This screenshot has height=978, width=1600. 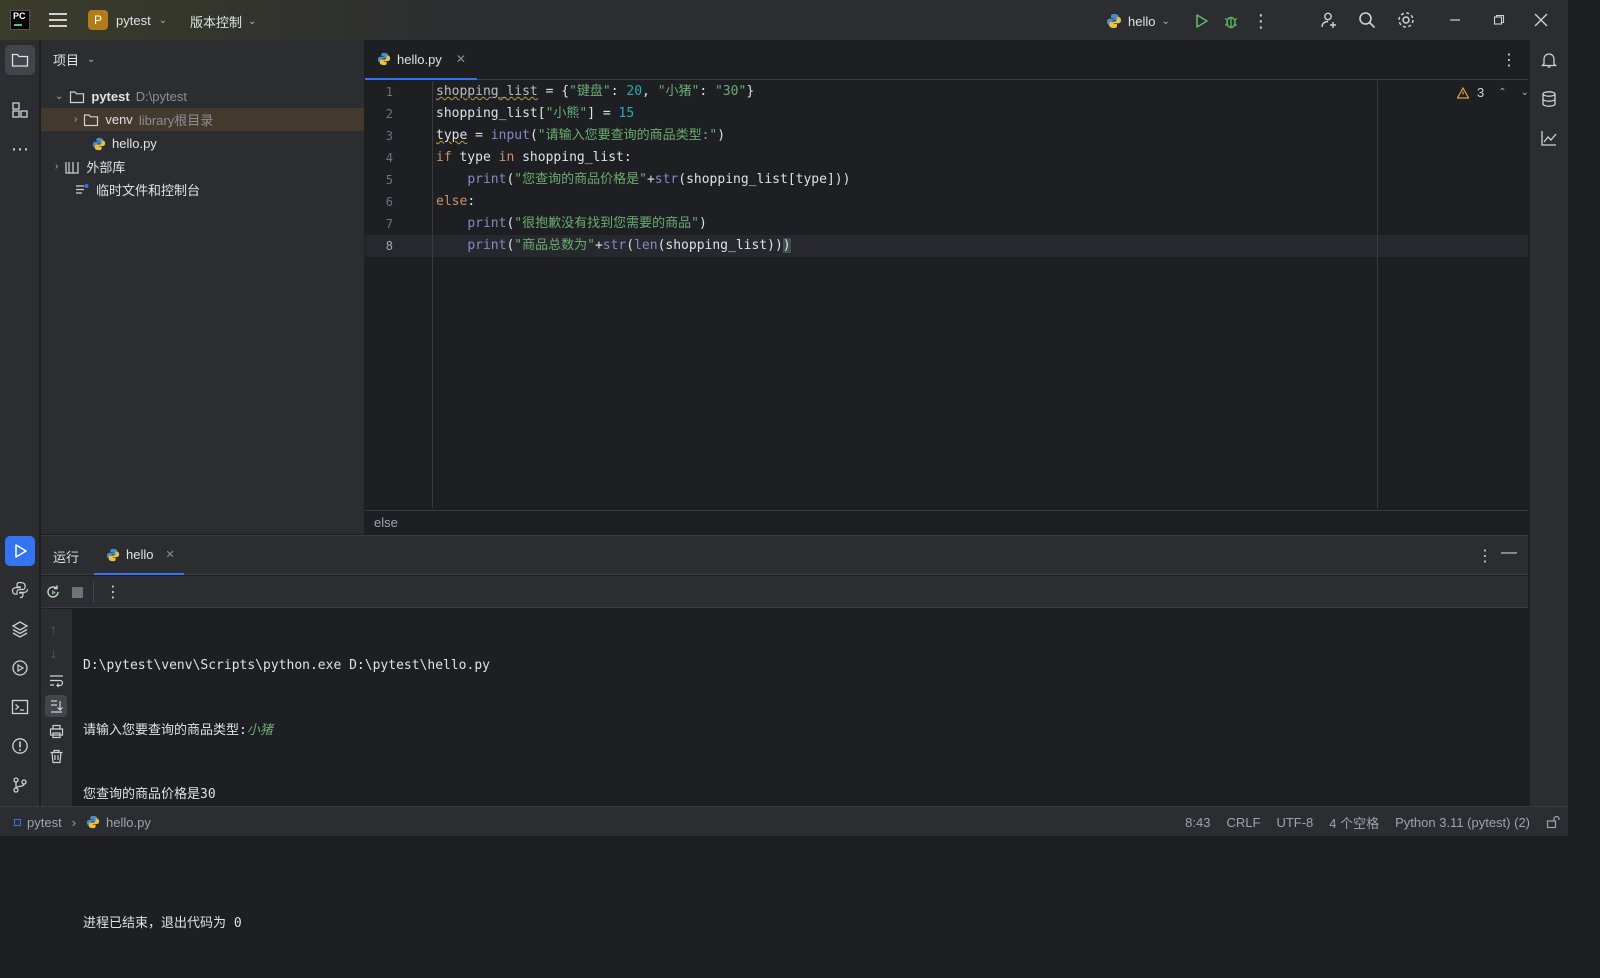 What do you see at coordinates (1243, 822) in the screenshot?
I see `line-separator: CRLF` at bounding box center [1243, 822].